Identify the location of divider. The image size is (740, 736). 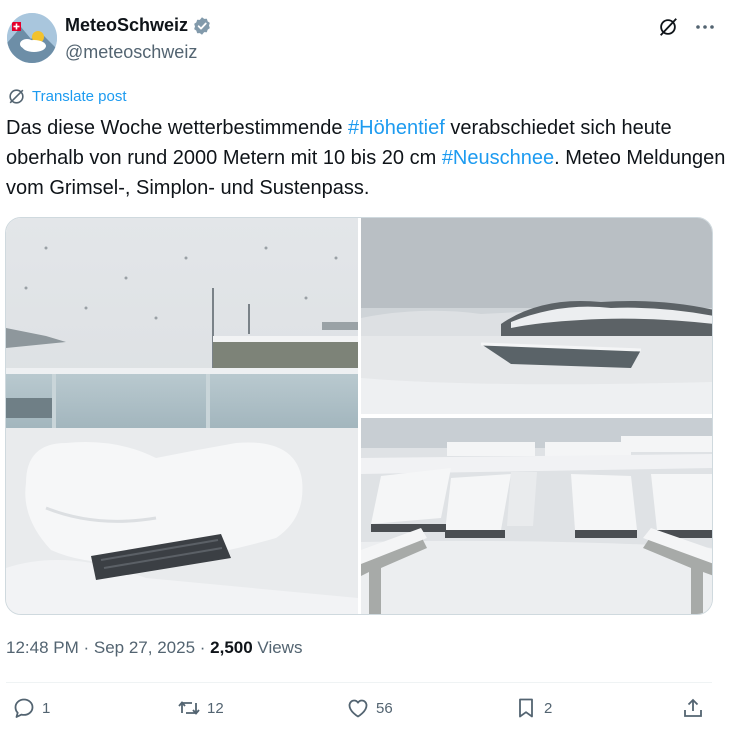
(359, 682).